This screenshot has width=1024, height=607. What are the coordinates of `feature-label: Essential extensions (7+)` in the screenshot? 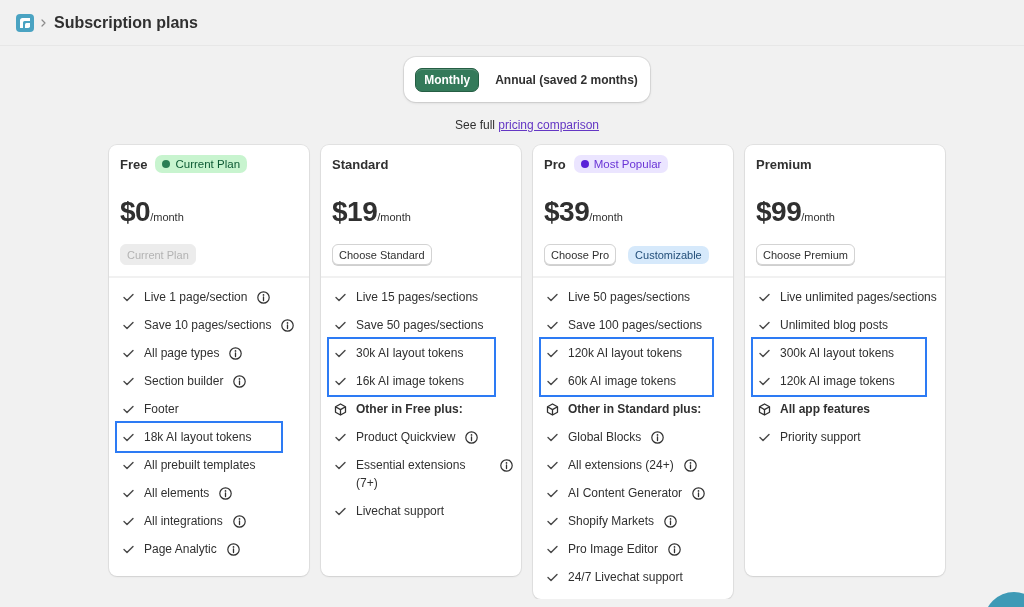 It's located at (411, 474).